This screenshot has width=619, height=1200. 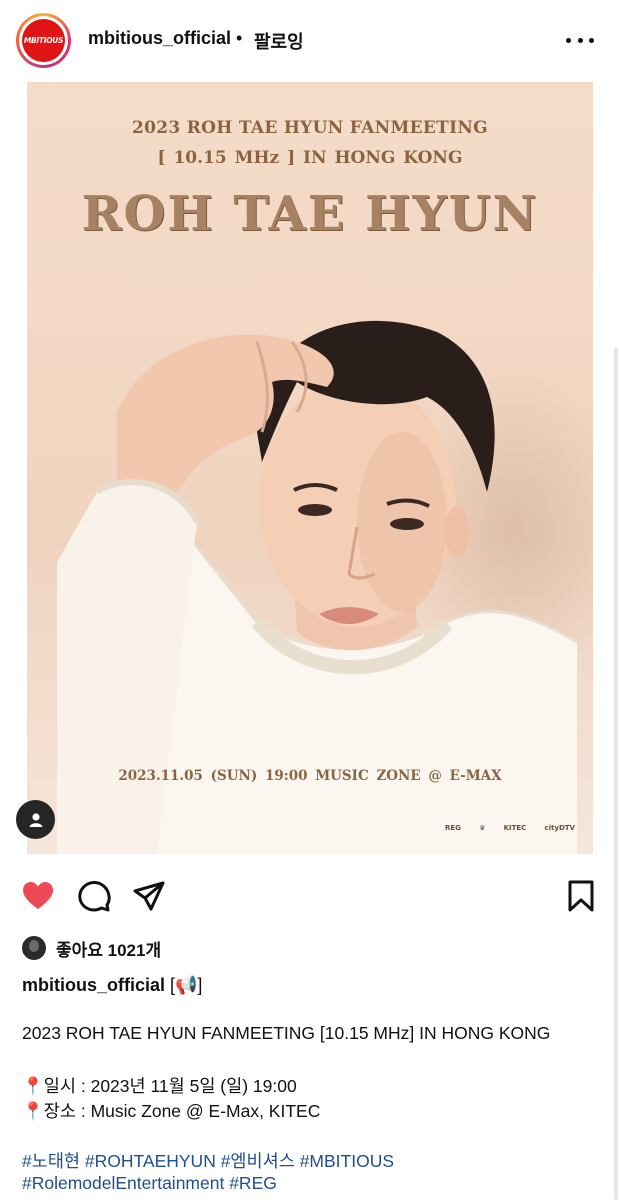 What do you see at coordinates (581, 896) in the screenshot?
I see `bookmark-icon` at bounding box center [581, 896].